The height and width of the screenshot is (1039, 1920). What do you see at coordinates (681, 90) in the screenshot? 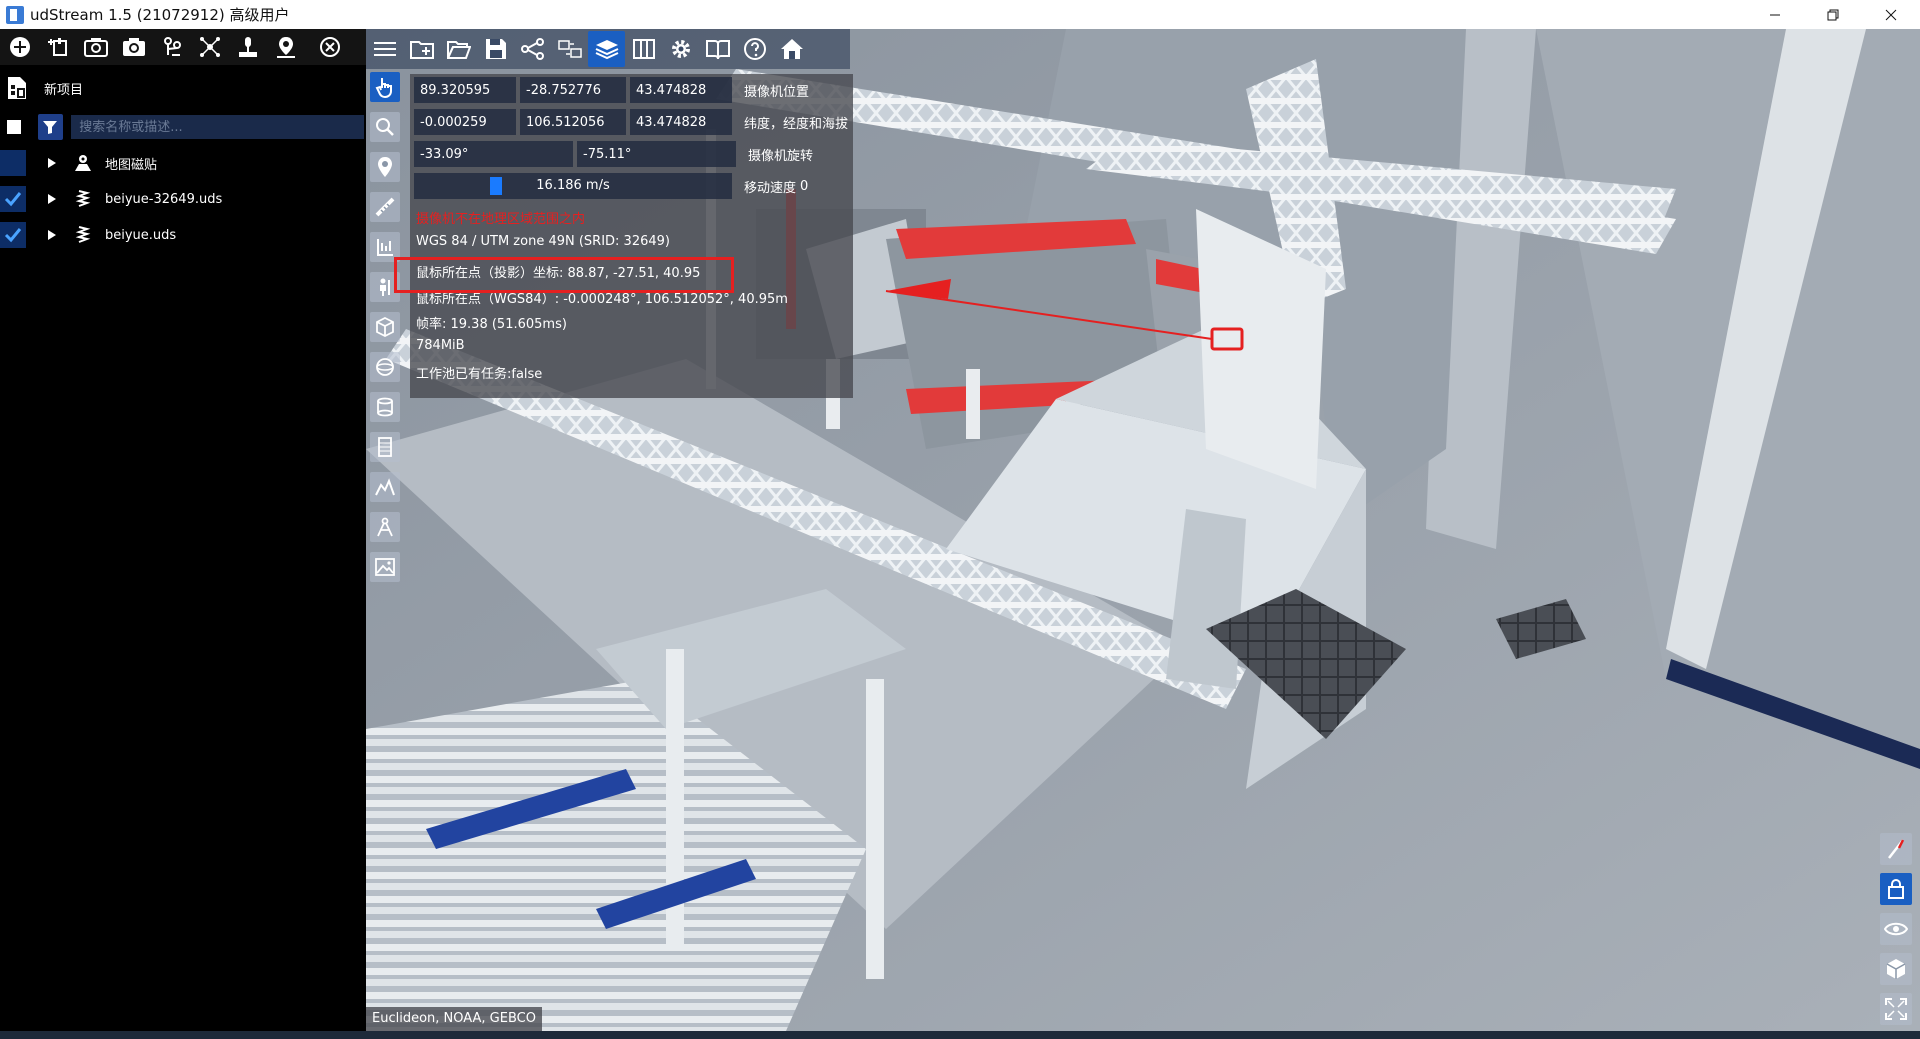
I see `camera-position-z: 43.474828` at bounding box center [681, 90].